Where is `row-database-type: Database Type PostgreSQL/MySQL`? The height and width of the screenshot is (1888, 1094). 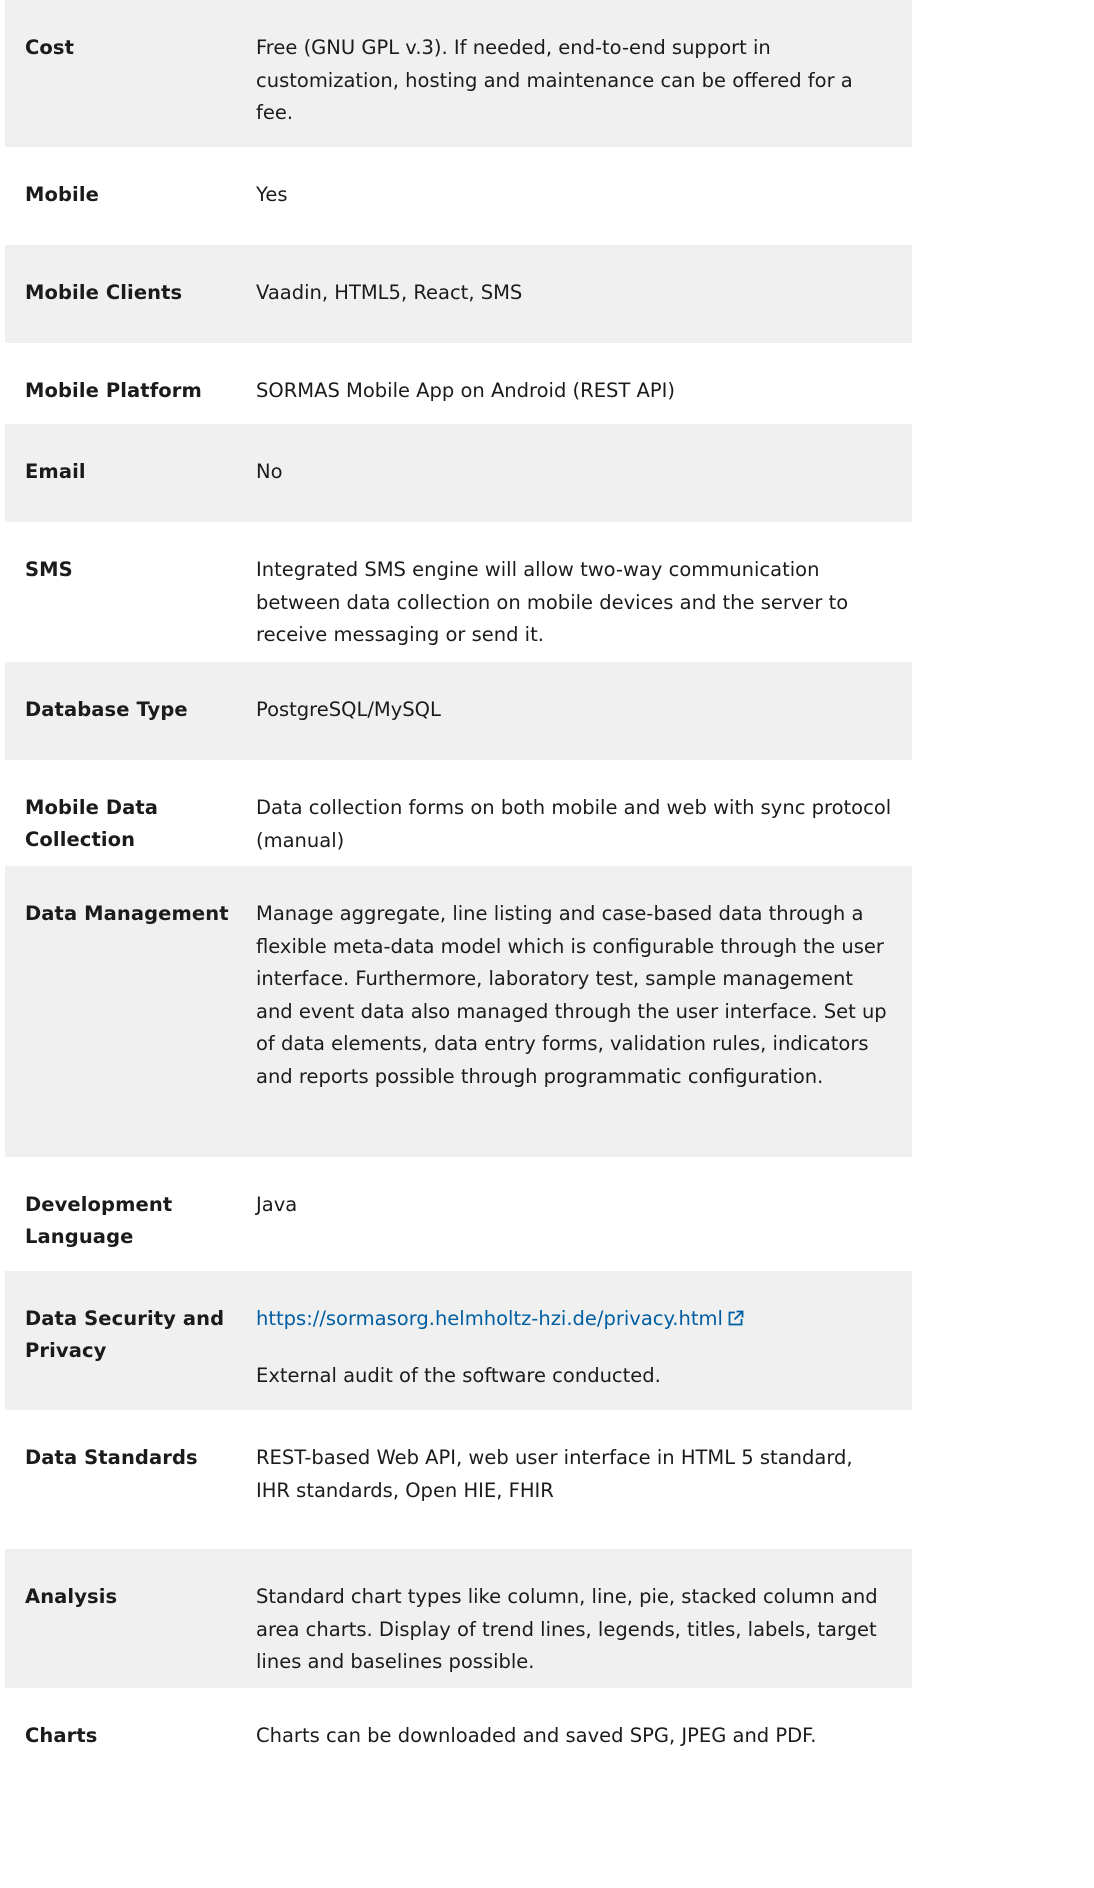
row-database-type: Database Type PostgreSQL/MySQL is located at coordinates (458, 711).